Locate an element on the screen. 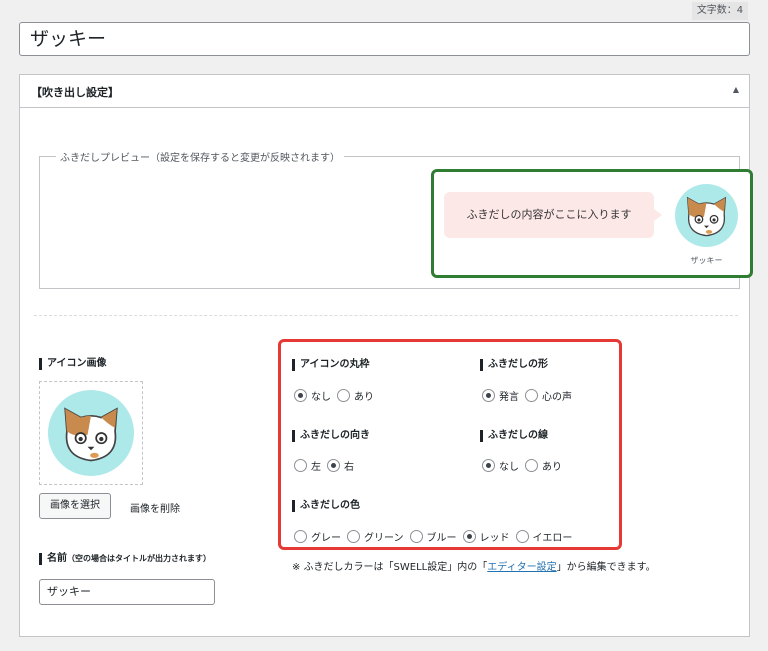 The width and height of the screenshot is (768, 651). post-title-input: ザッキー is located at coordinates (384, 39).